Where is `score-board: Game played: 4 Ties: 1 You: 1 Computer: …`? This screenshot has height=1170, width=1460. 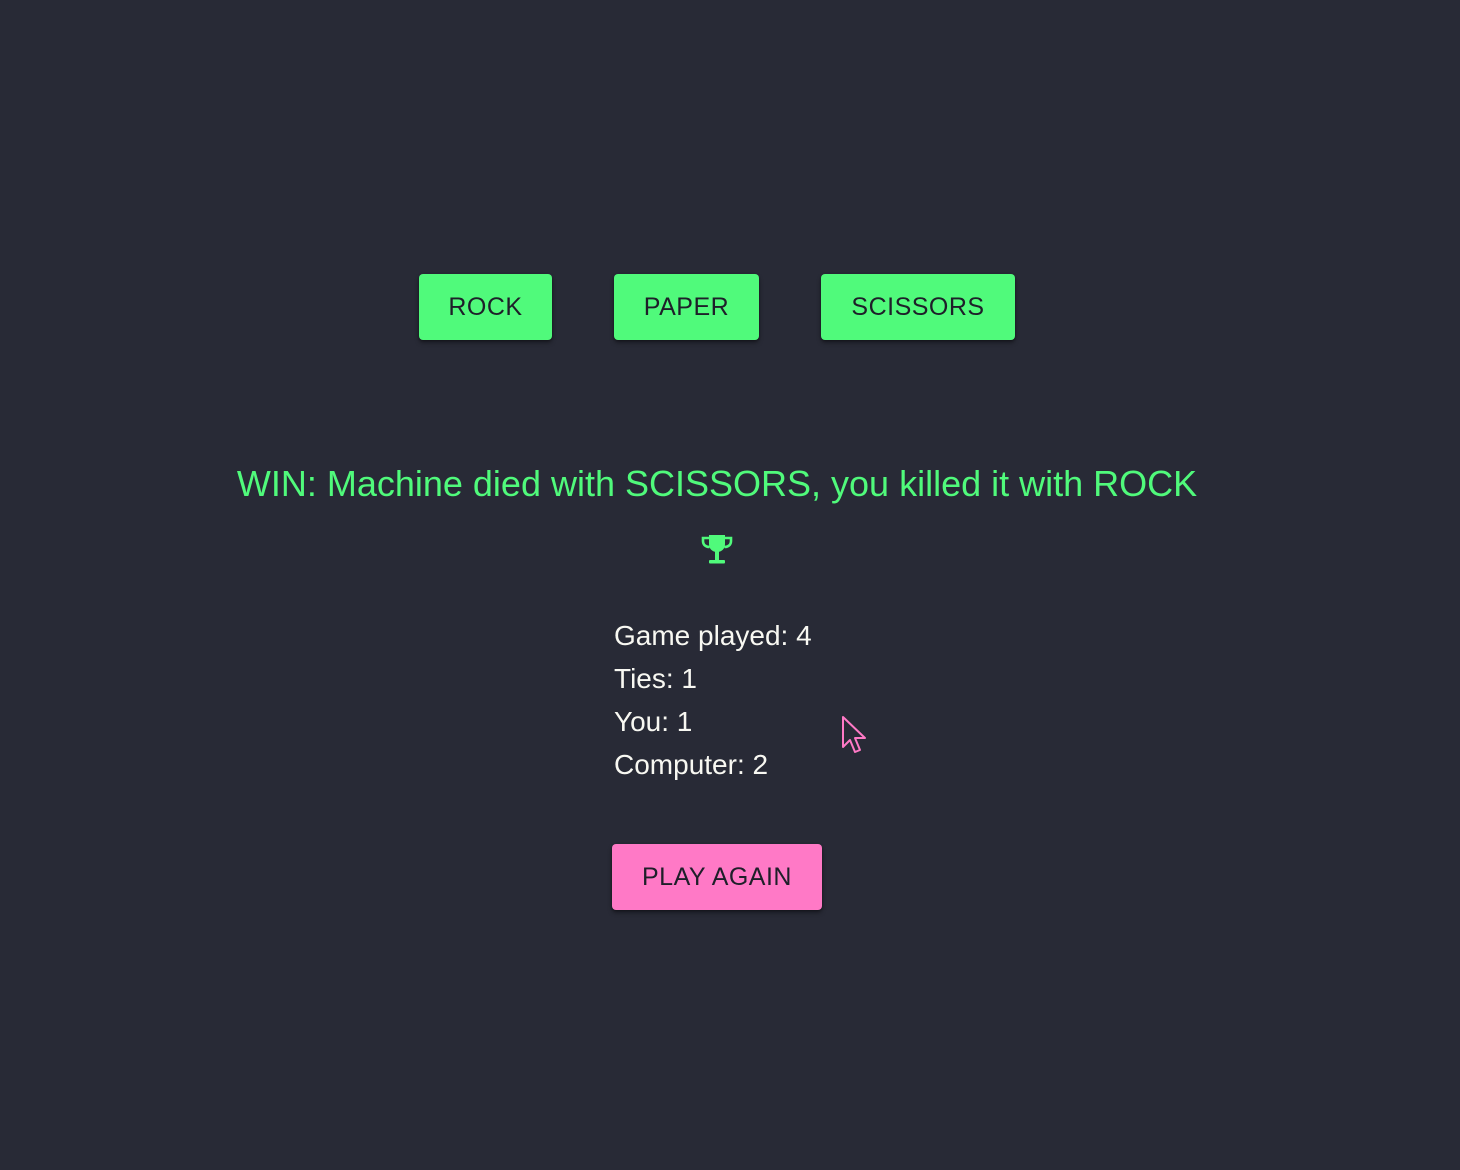
score-board: Game played: 4 Ties: 1 You: 1 Computer: … is located at coordinates (713, 700).